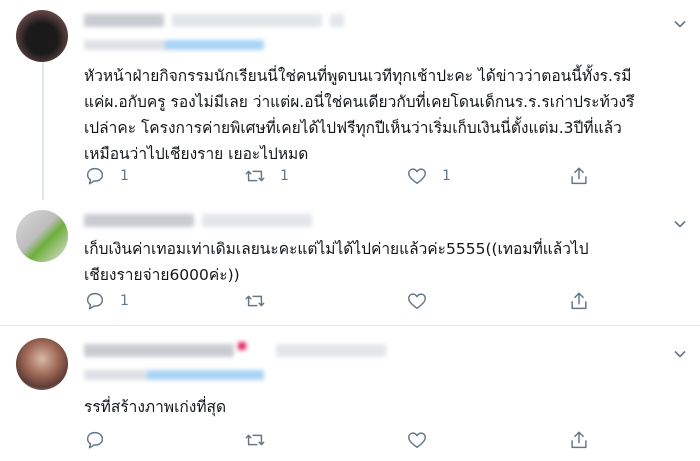 This screenshot has width=700, height=461. Describe the element at coordinates (428, 176) in the screenshot. I see `like-button: 1` at that location.